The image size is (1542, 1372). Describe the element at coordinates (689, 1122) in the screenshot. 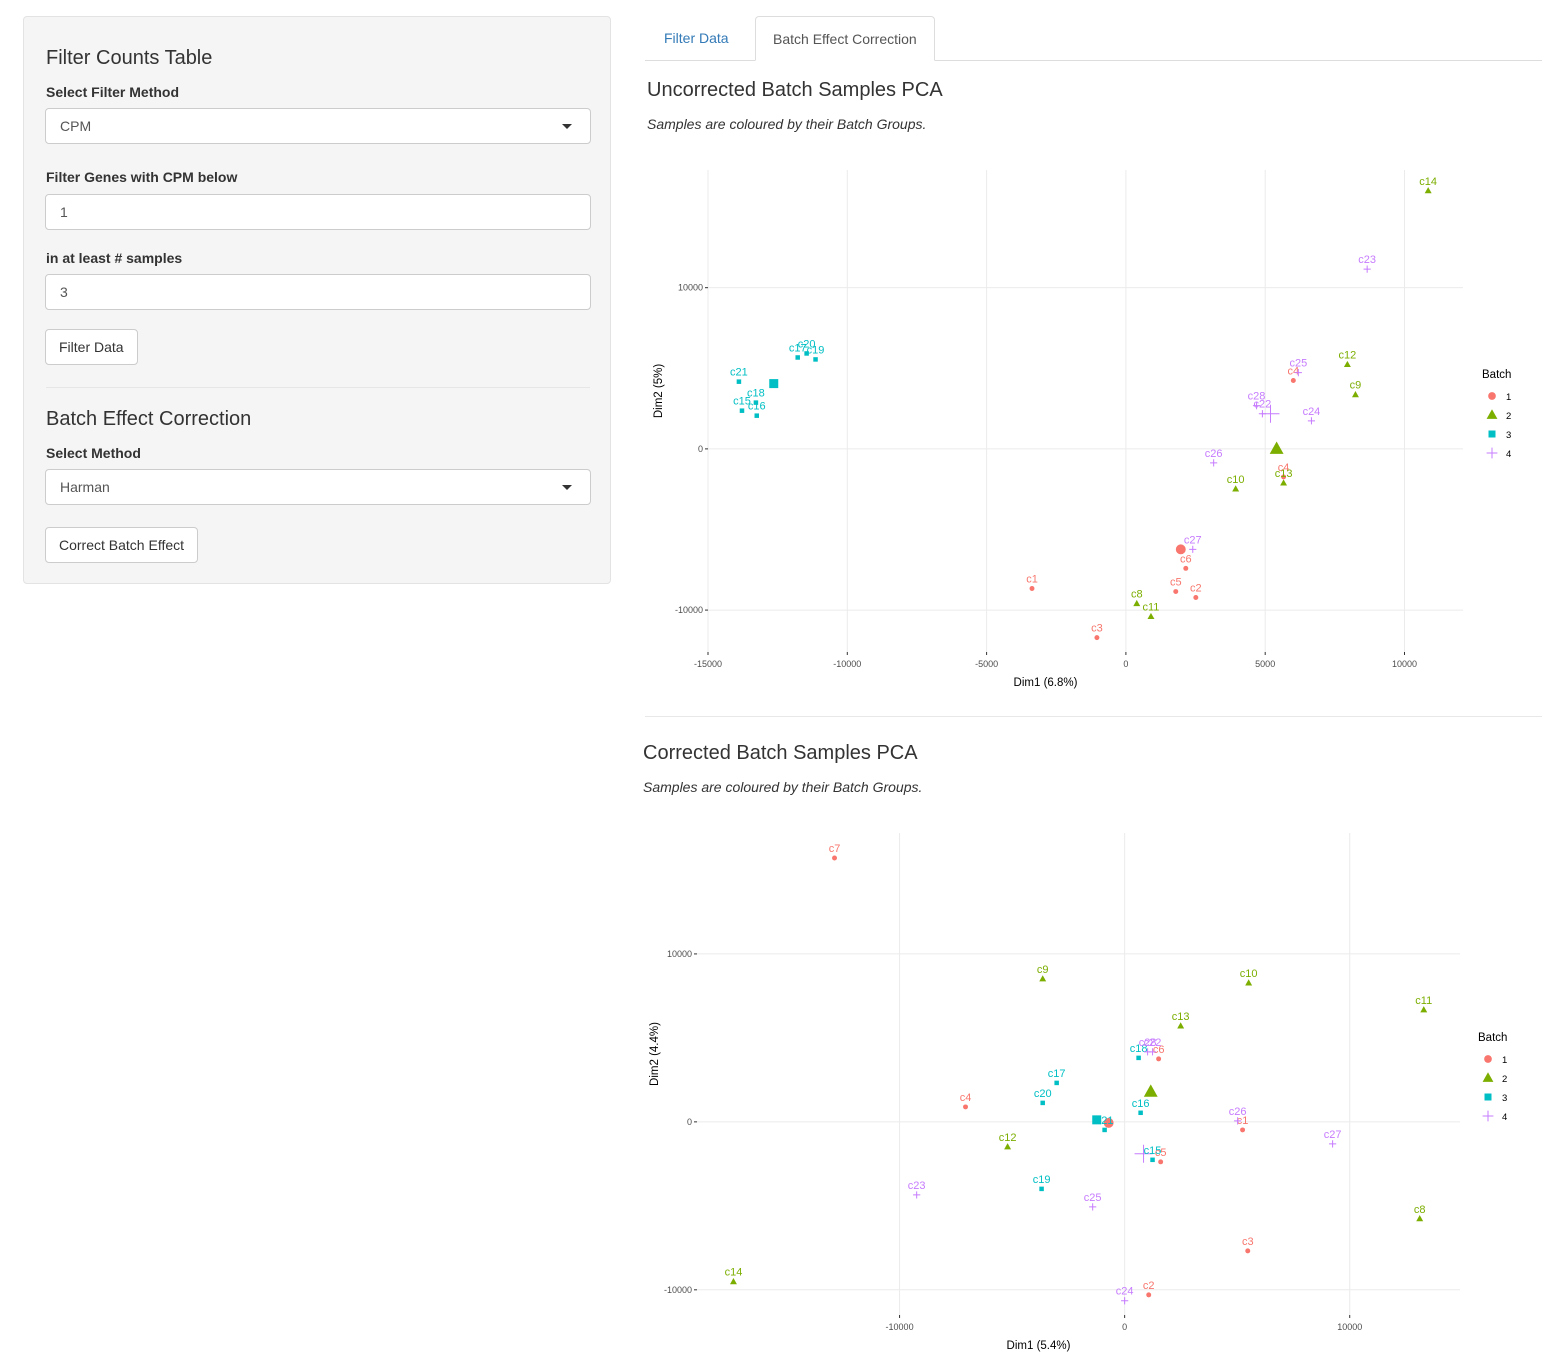

I see `y-tick-label: 0` at that location.